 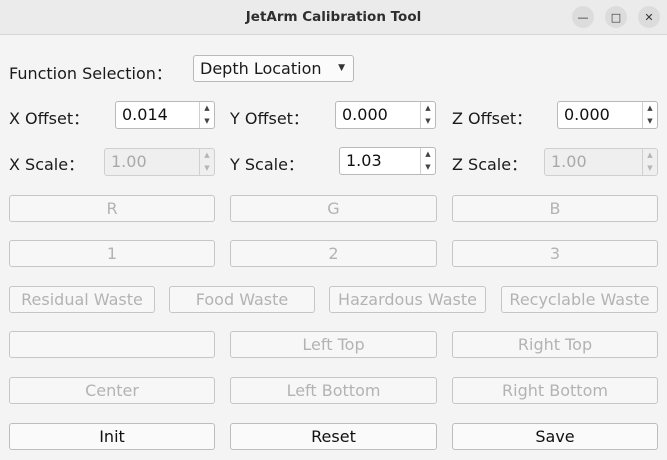 What do you see at coordinates (492, 118) in the screenshot?
I see `z-offset-label: Z Offset：` at bounding box center [492, 118].